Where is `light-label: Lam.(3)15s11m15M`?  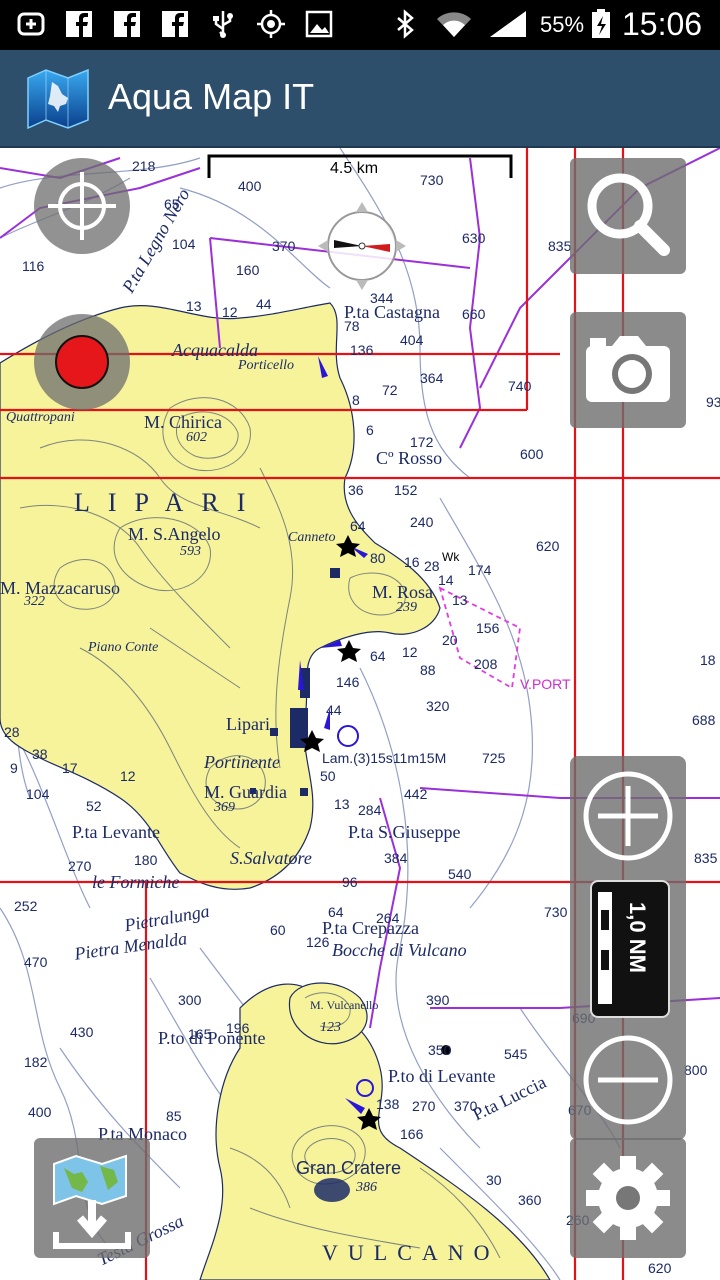 light-label: Lam.(3)15s11m15M is located at coordinates (384, 758).